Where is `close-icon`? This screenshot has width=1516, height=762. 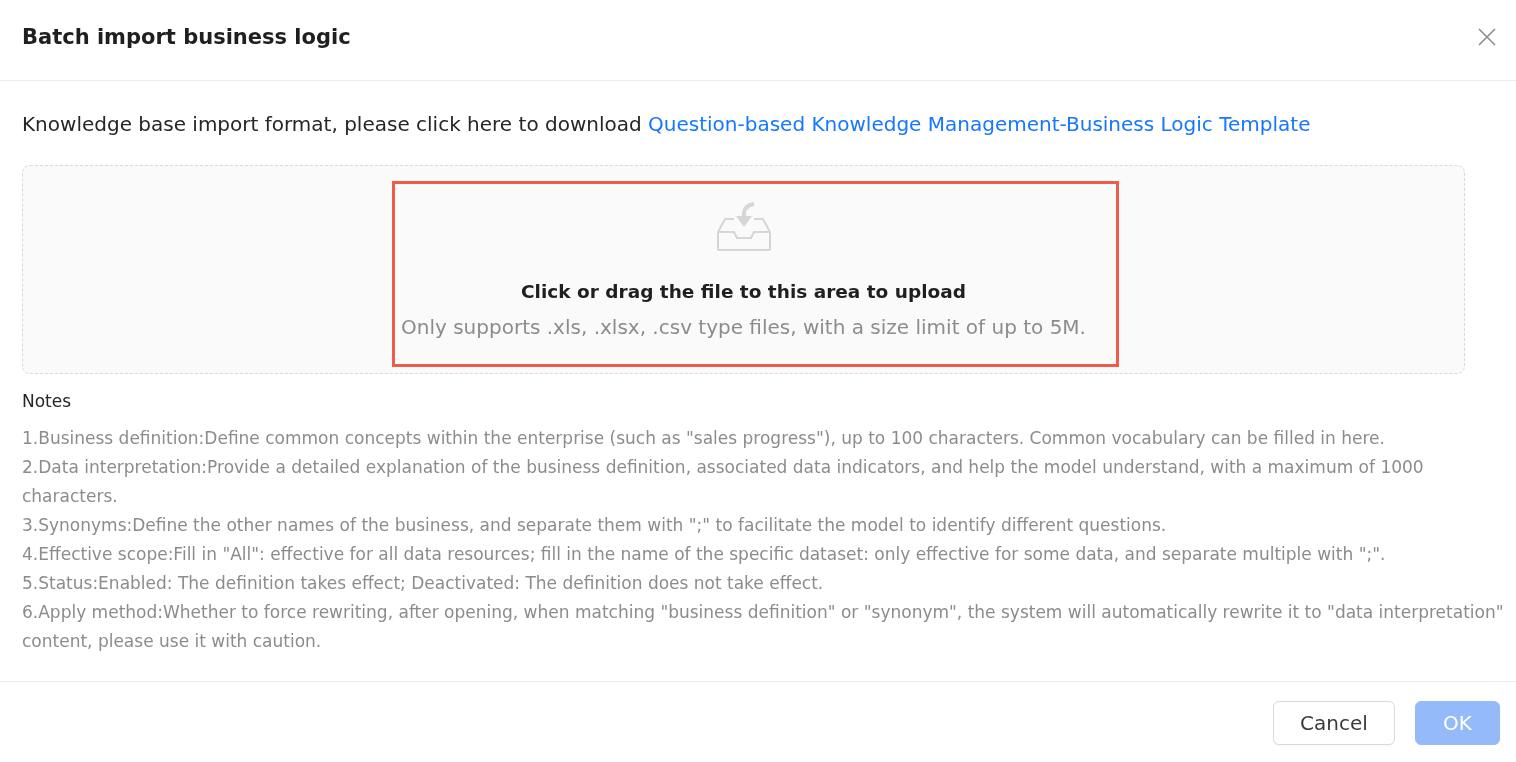
close-icon is located at coordinates (1487, 37).